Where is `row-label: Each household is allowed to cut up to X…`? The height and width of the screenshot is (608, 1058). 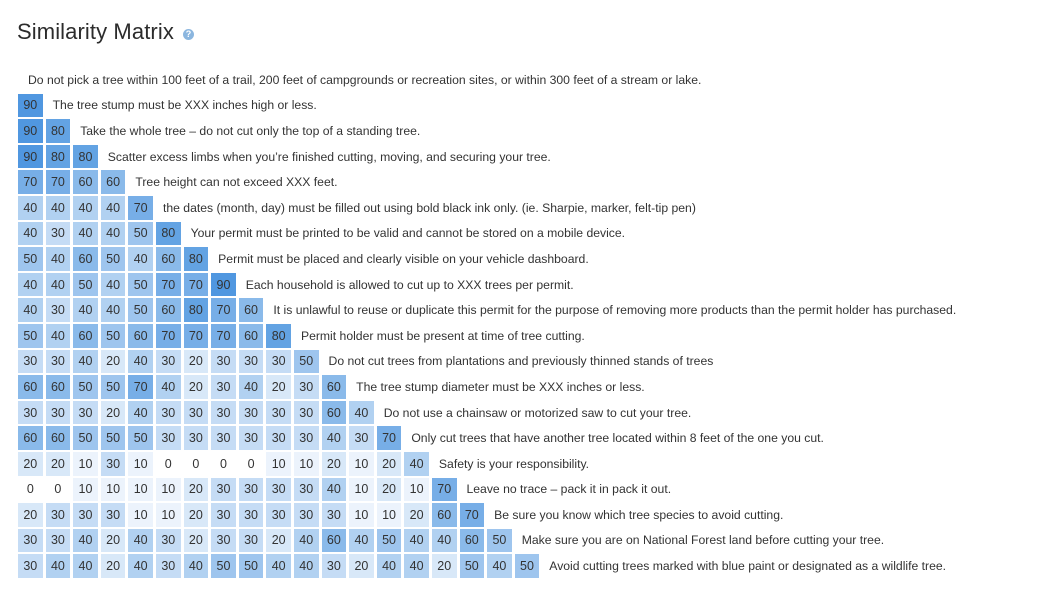
row-label: Each household is allowed to cut up to X… is located at coordinates (410, 285).